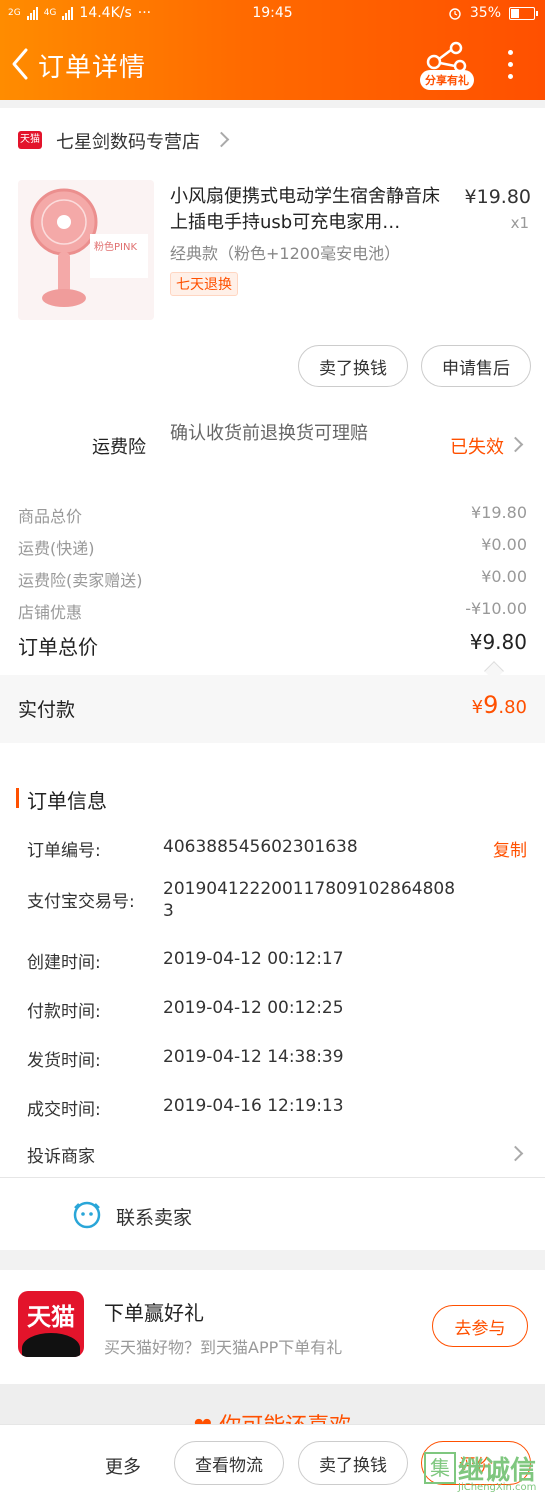 Image resolution: width=545 pixels, height=1500 pixels. I want to click on fee-value: -¥10.00, so click(496, 608).